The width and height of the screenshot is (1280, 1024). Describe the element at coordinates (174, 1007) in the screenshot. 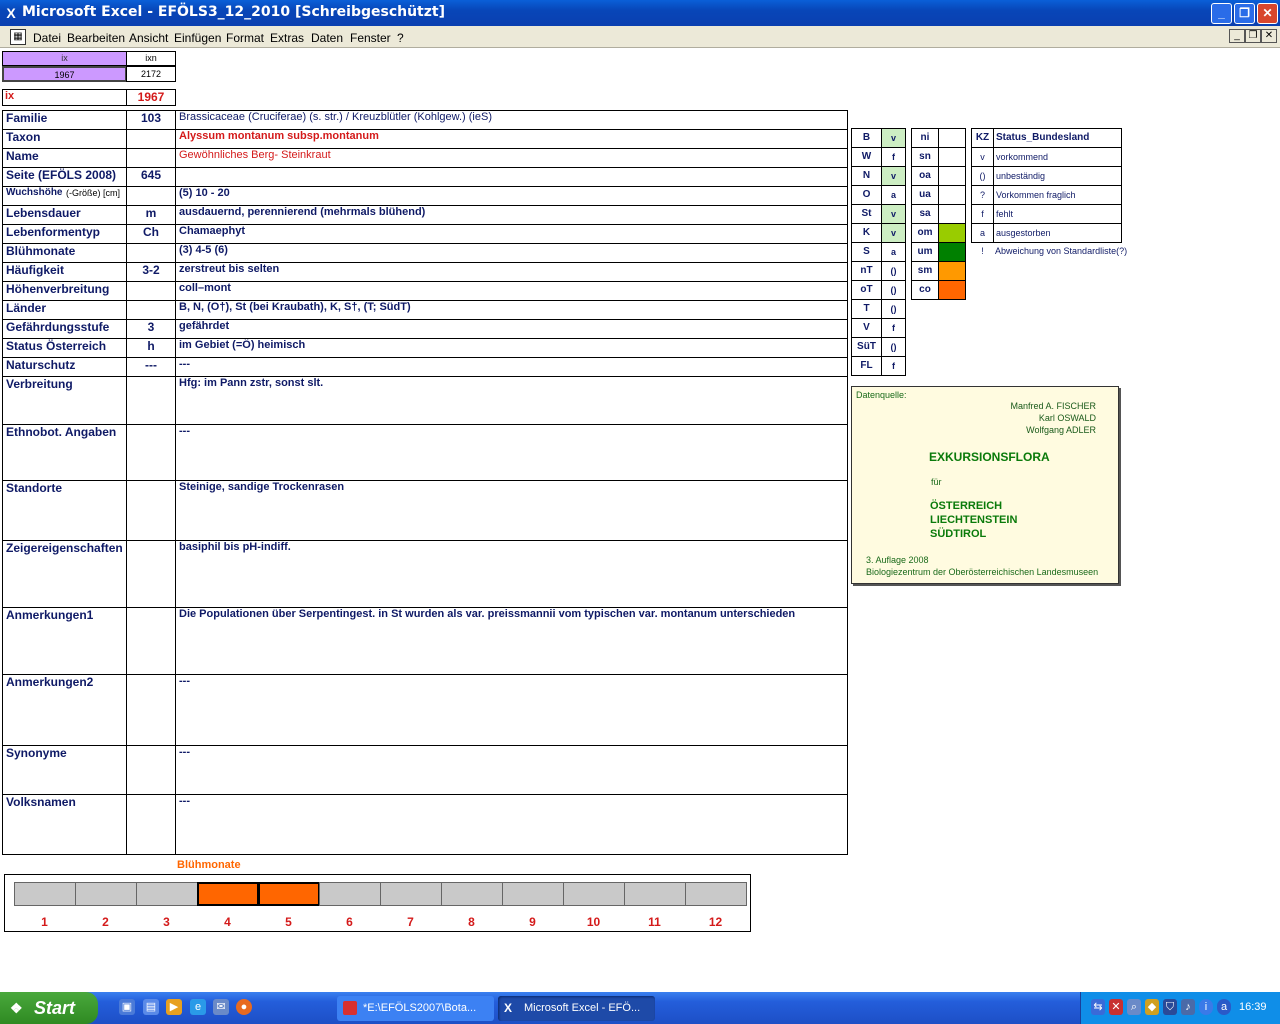

I see `media-player-icon: ▶` at that location.